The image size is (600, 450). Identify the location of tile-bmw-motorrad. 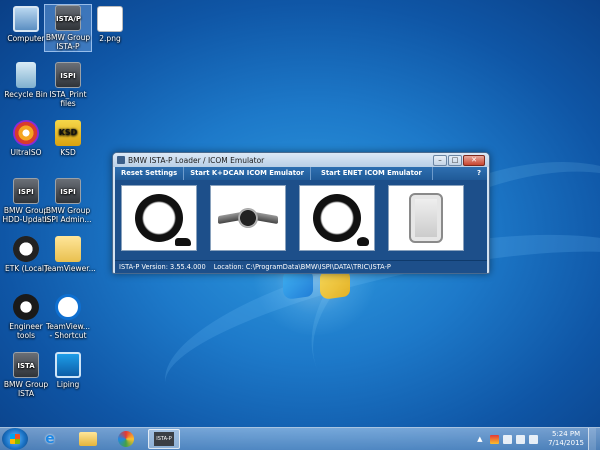
(337, 218).